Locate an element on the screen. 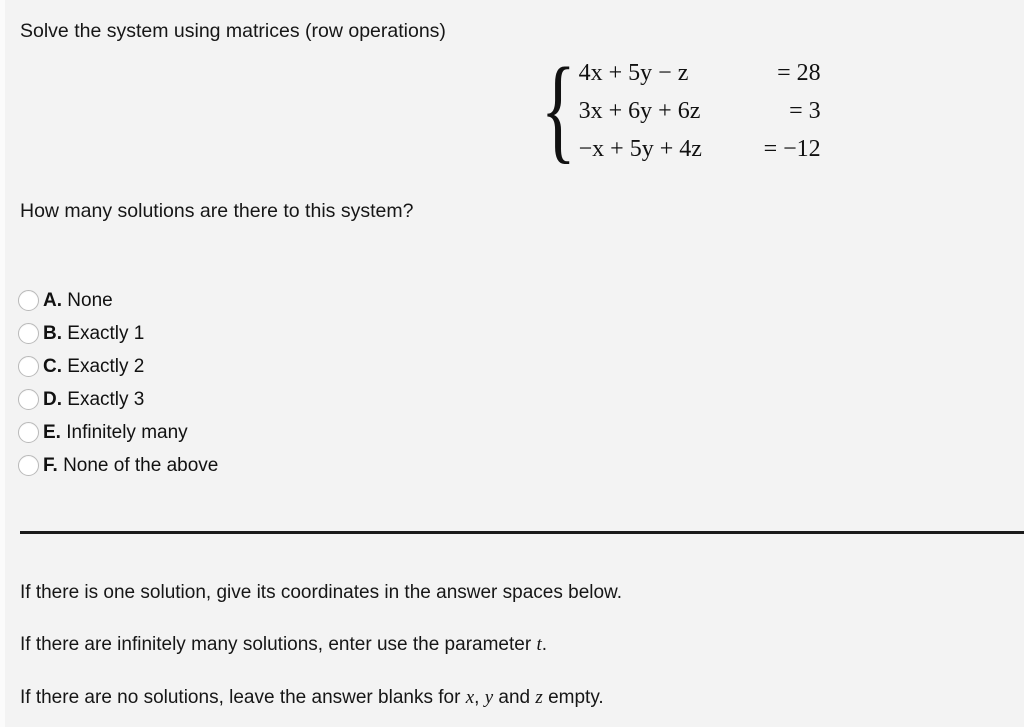  choice-label-a: A. None is located at coordinates (78, 301).